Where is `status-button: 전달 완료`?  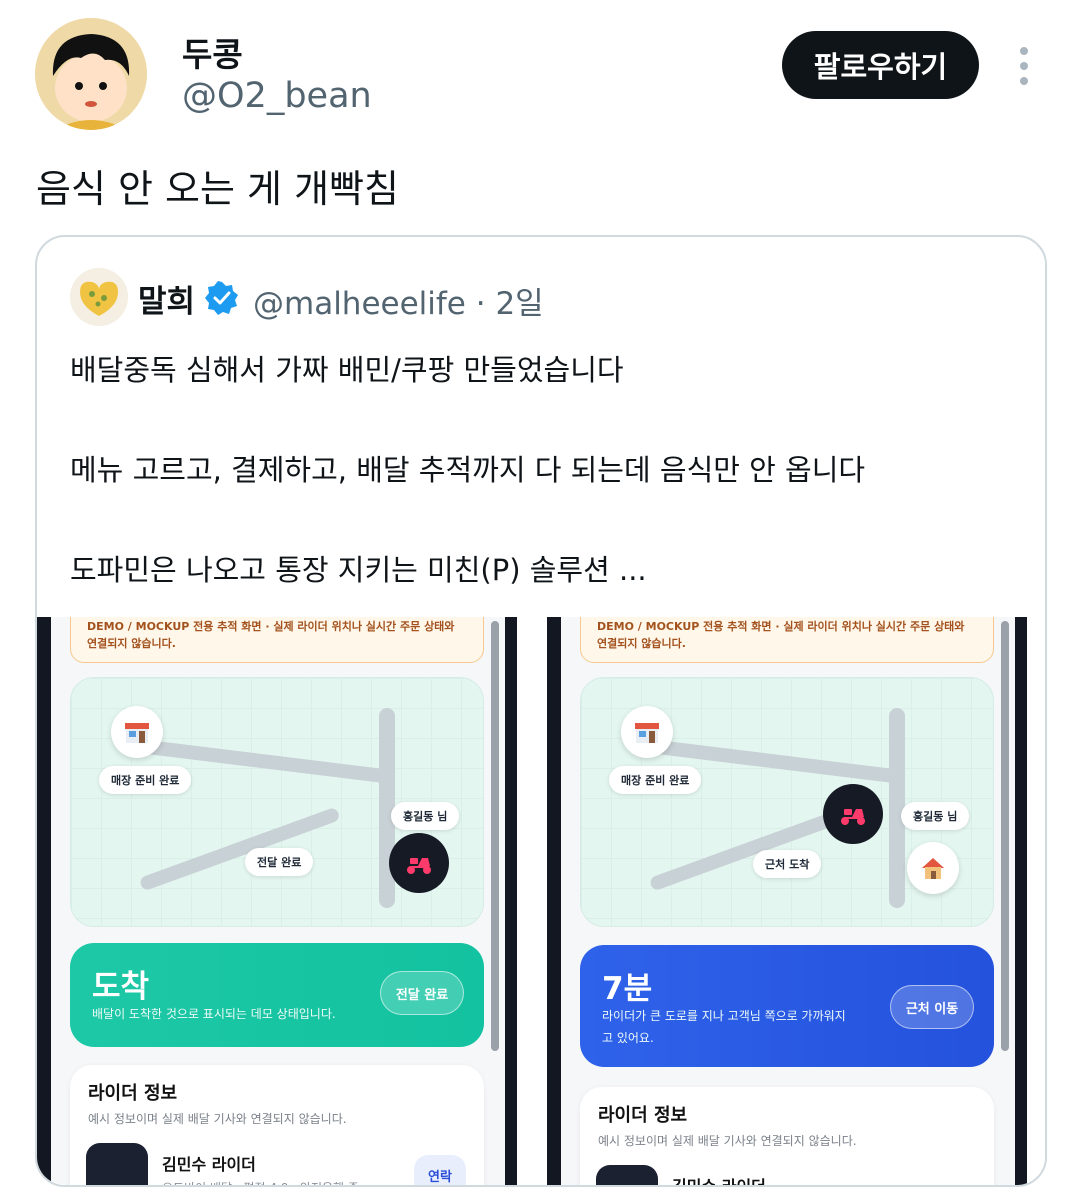 status-button: 전달 완료 is located at coordinates (422, 993).